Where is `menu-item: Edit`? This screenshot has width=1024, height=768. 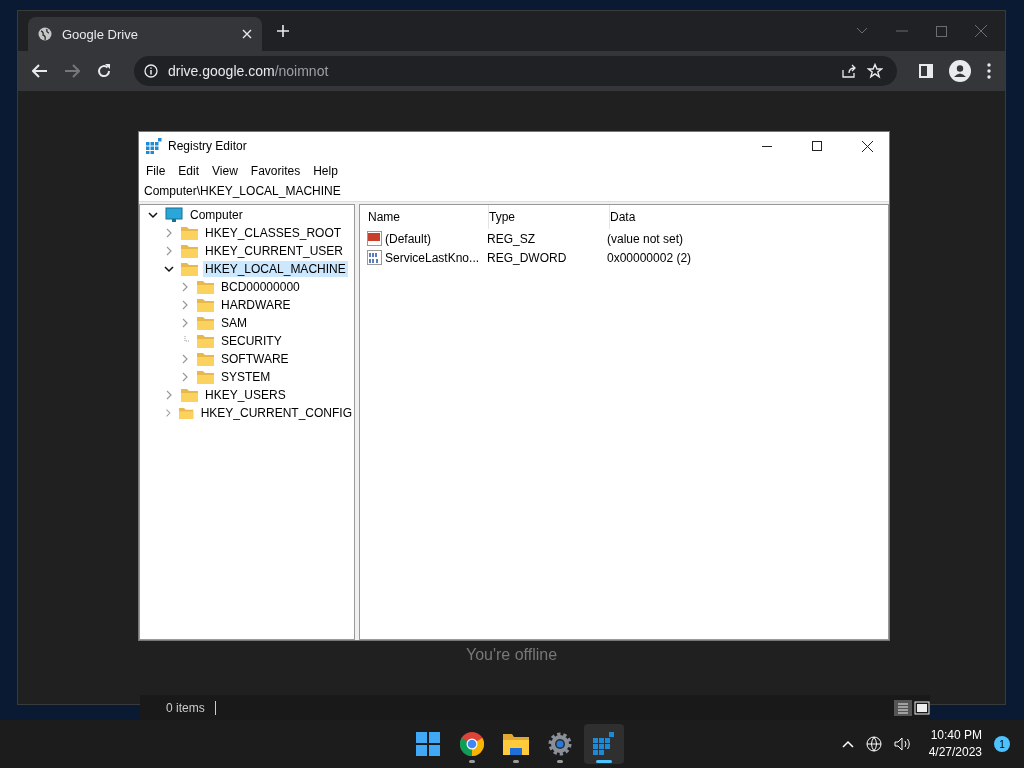
menu-item: Edit is located at coordinates (189, 171).